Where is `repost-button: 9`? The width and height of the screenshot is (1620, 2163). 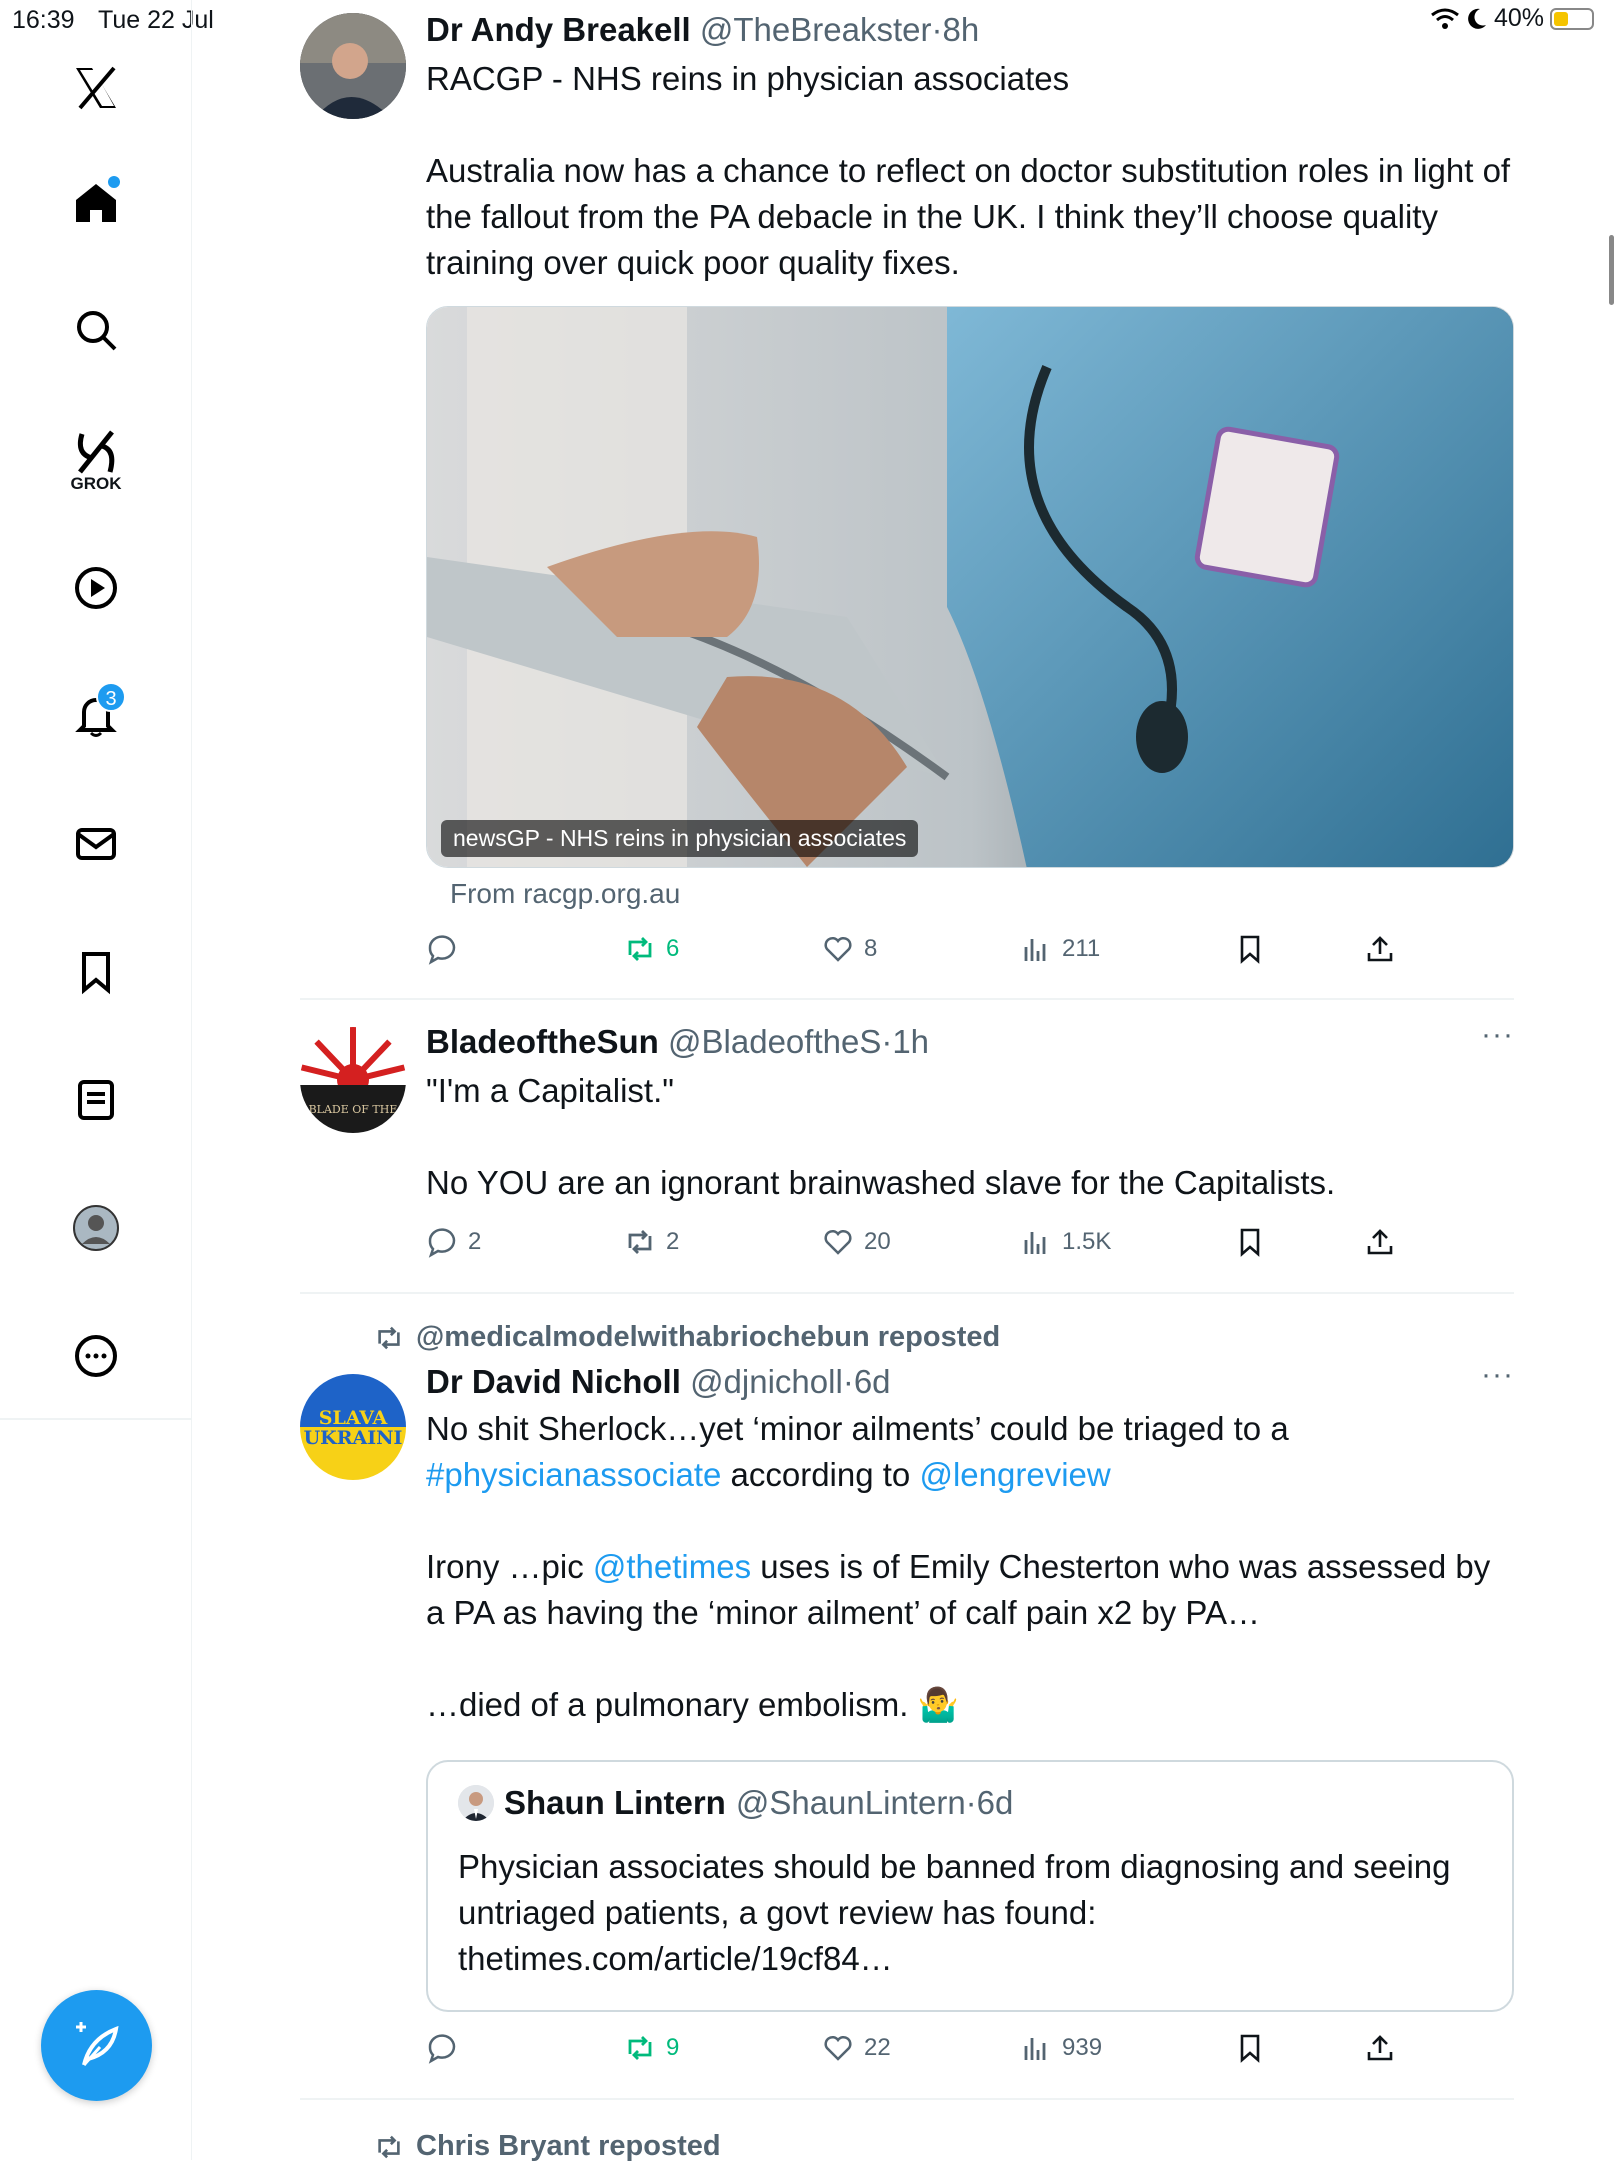
repost-button: 9 is located at coordinates (651, 2048).